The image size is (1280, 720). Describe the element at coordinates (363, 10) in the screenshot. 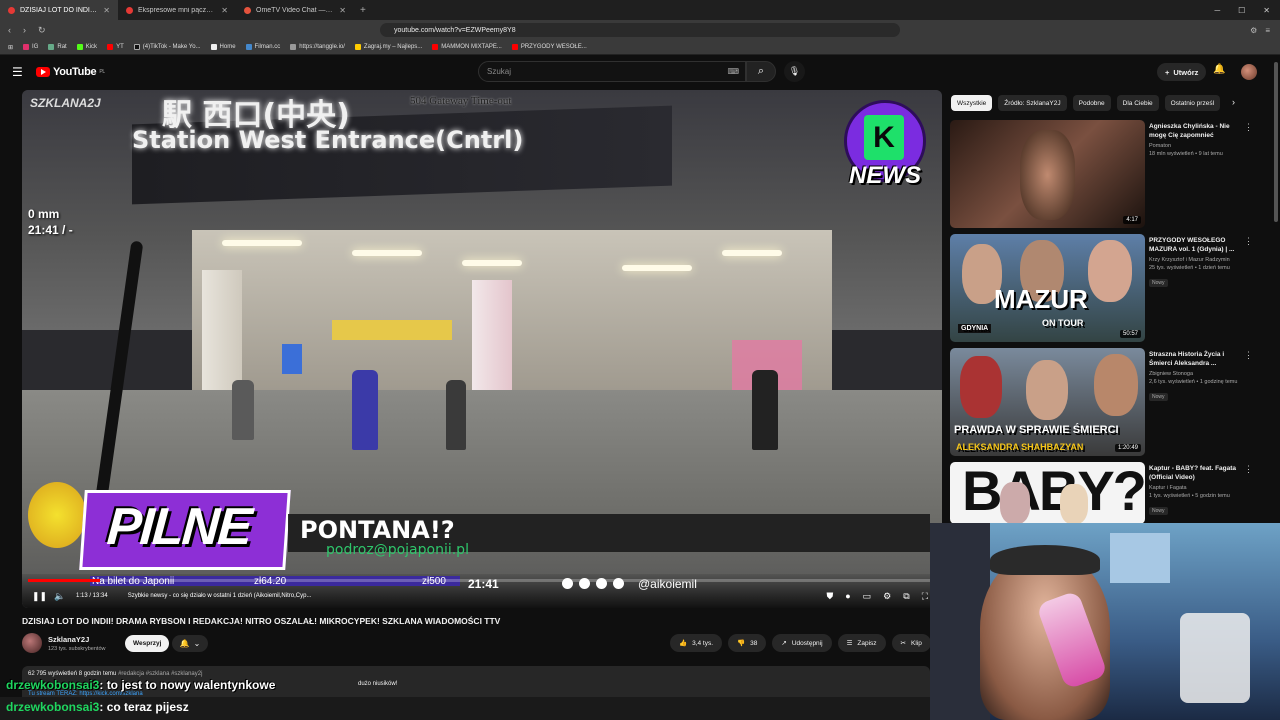

I see `new-tab-icon: +` at that location.